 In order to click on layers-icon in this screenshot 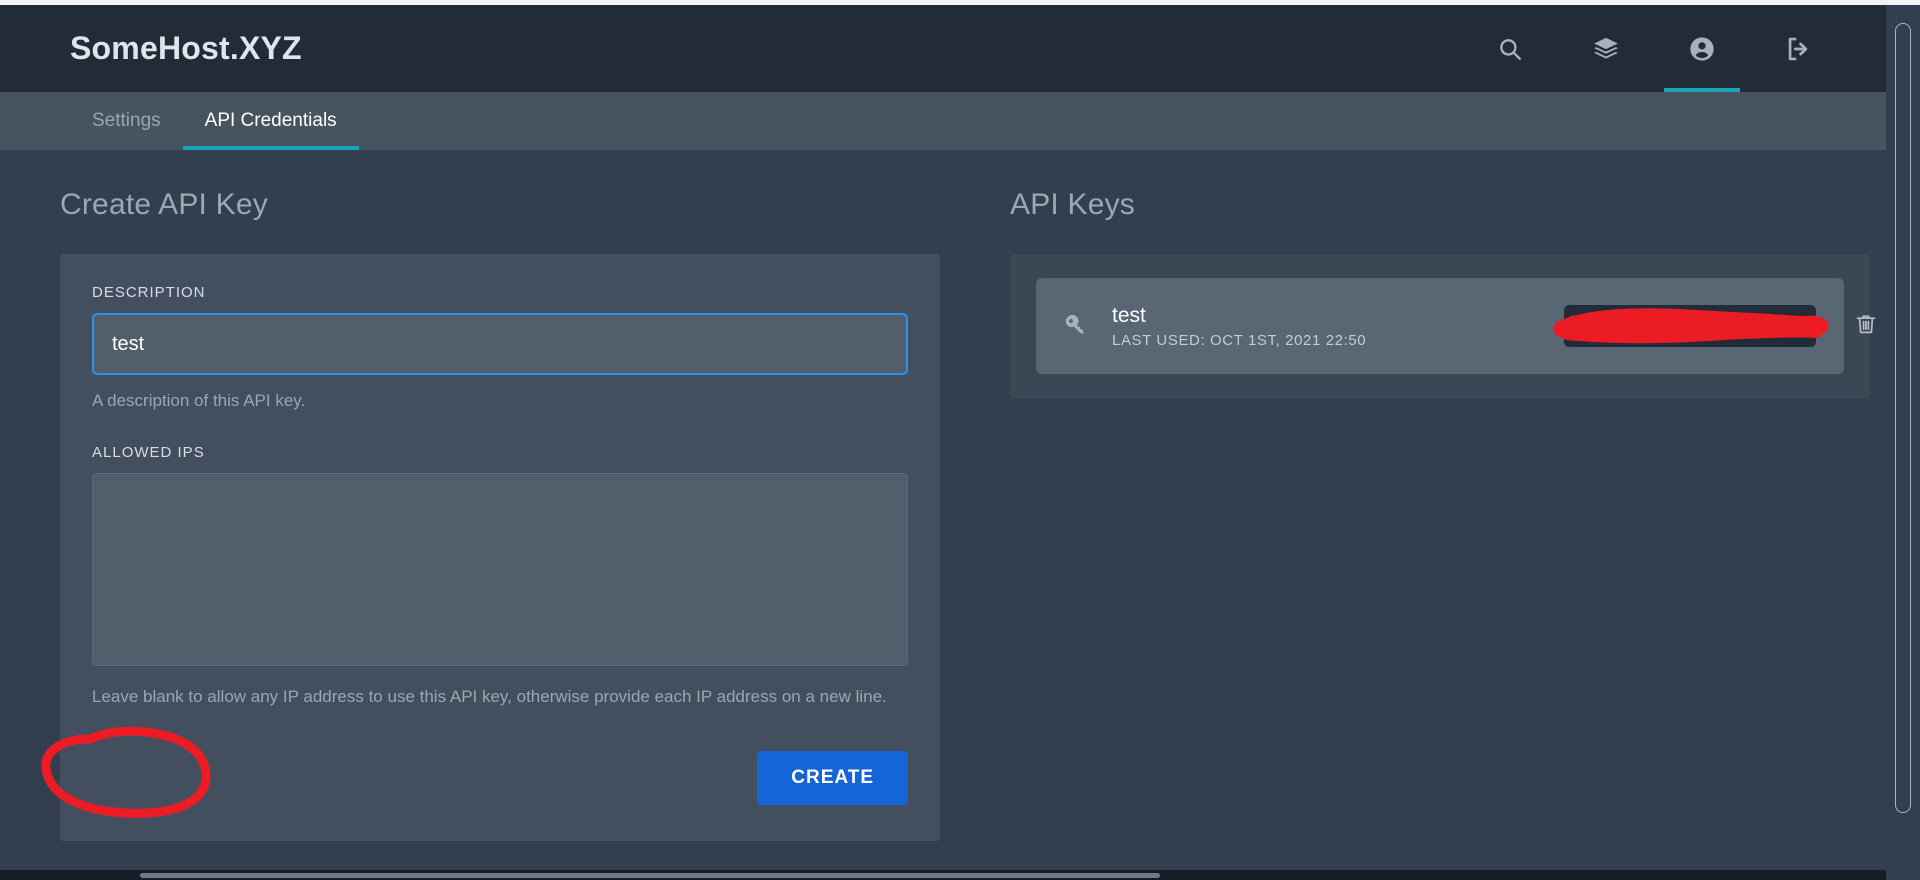, I will do `click(1606, 49)`.